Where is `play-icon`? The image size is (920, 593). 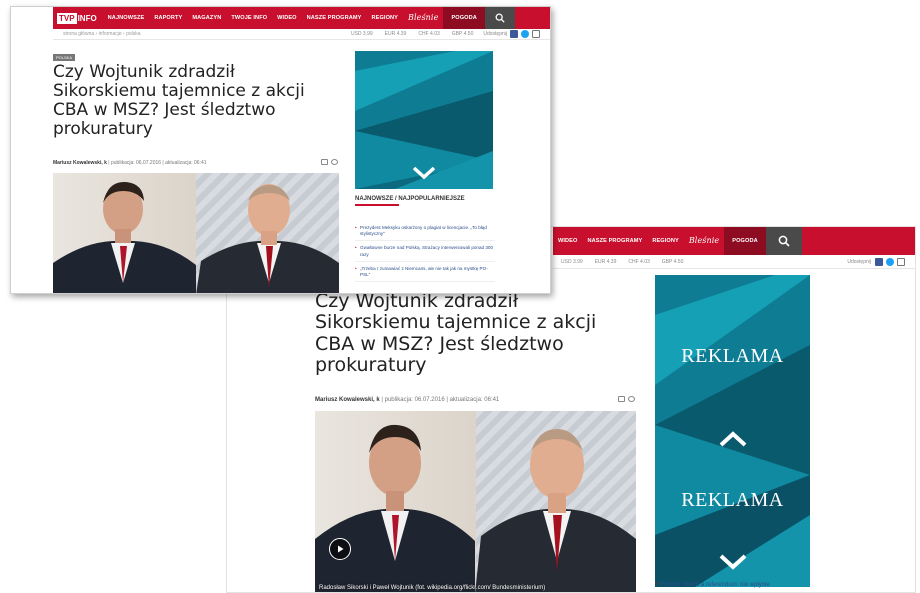
play-icon is located at coordinates (341, 549).